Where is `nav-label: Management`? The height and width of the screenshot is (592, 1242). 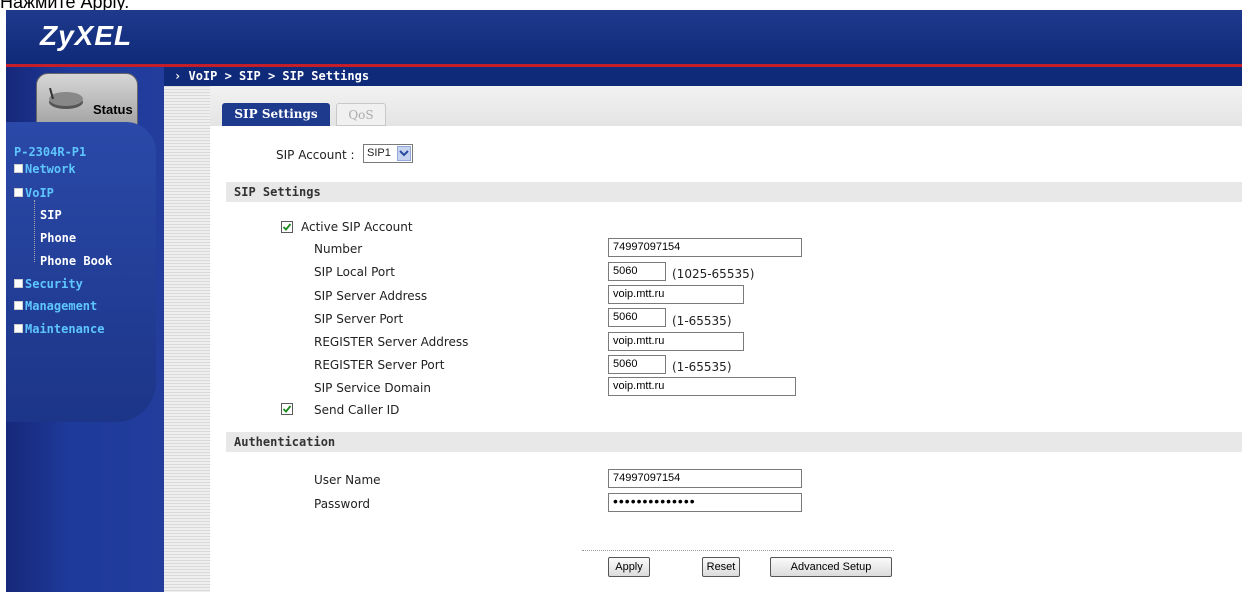 nav-label: Management is located at coordinates (61, 306).